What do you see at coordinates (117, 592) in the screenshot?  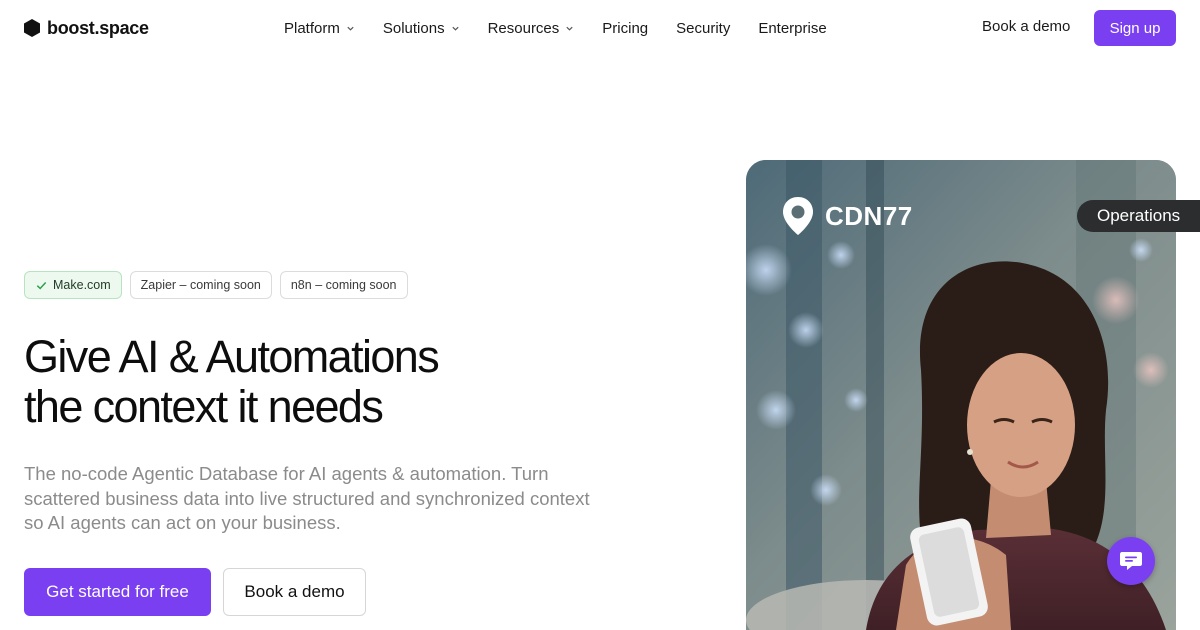 I see `get-started-button: Get started for free` at bounding box center [117, 592].